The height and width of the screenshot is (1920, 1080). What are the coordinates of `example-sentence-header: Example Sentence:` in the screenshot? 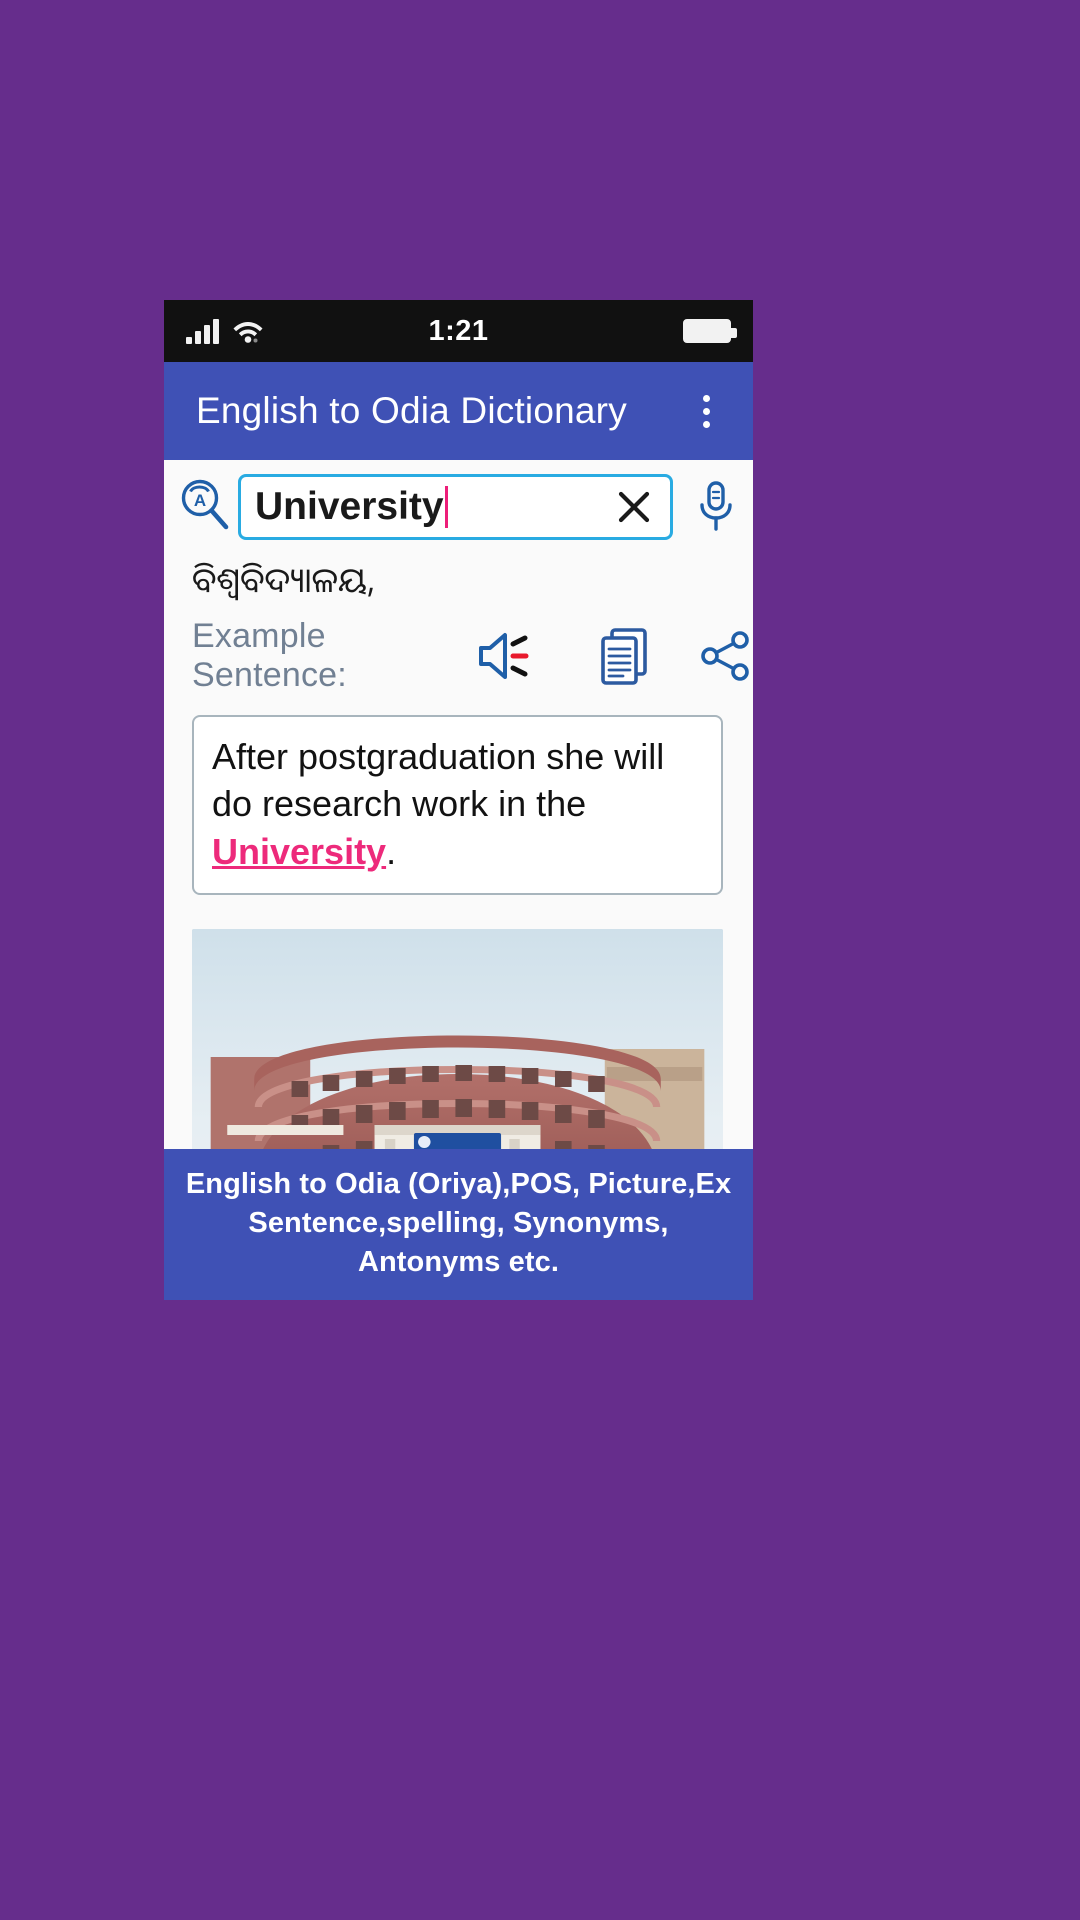 It's located at (458, 648).